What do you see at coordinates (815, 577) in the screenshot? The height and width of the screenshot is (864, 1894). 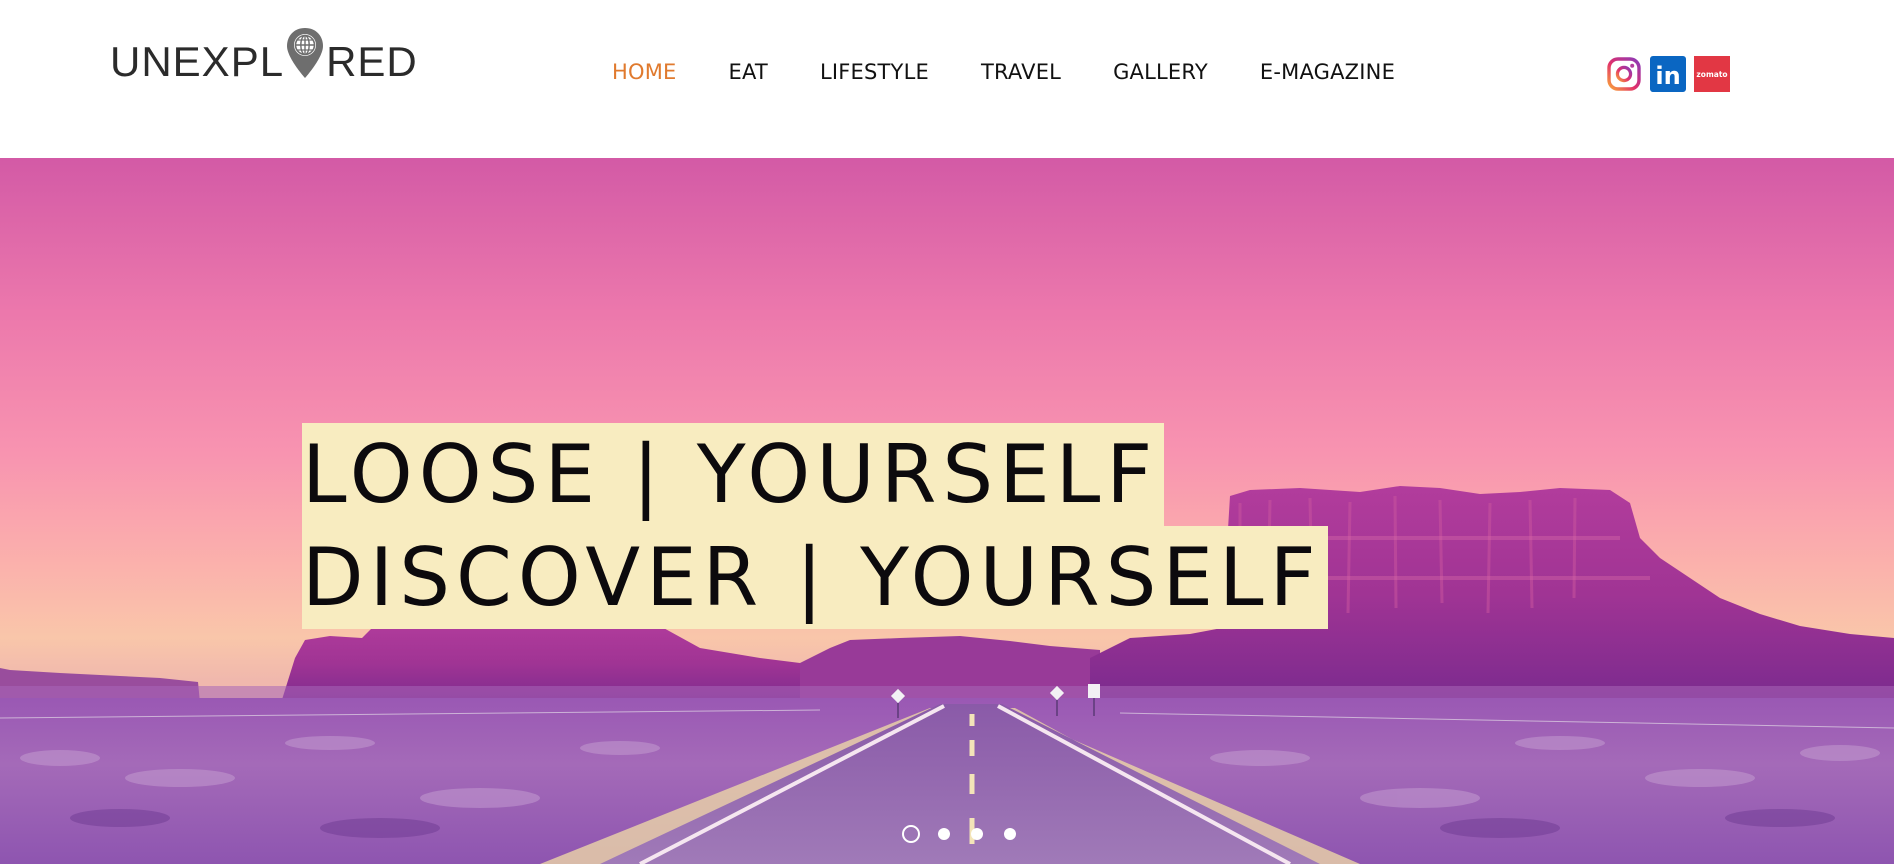 I see `hero-headline-line-2: DISCOVER | YOURSELF` at bounding box center [815, 577].